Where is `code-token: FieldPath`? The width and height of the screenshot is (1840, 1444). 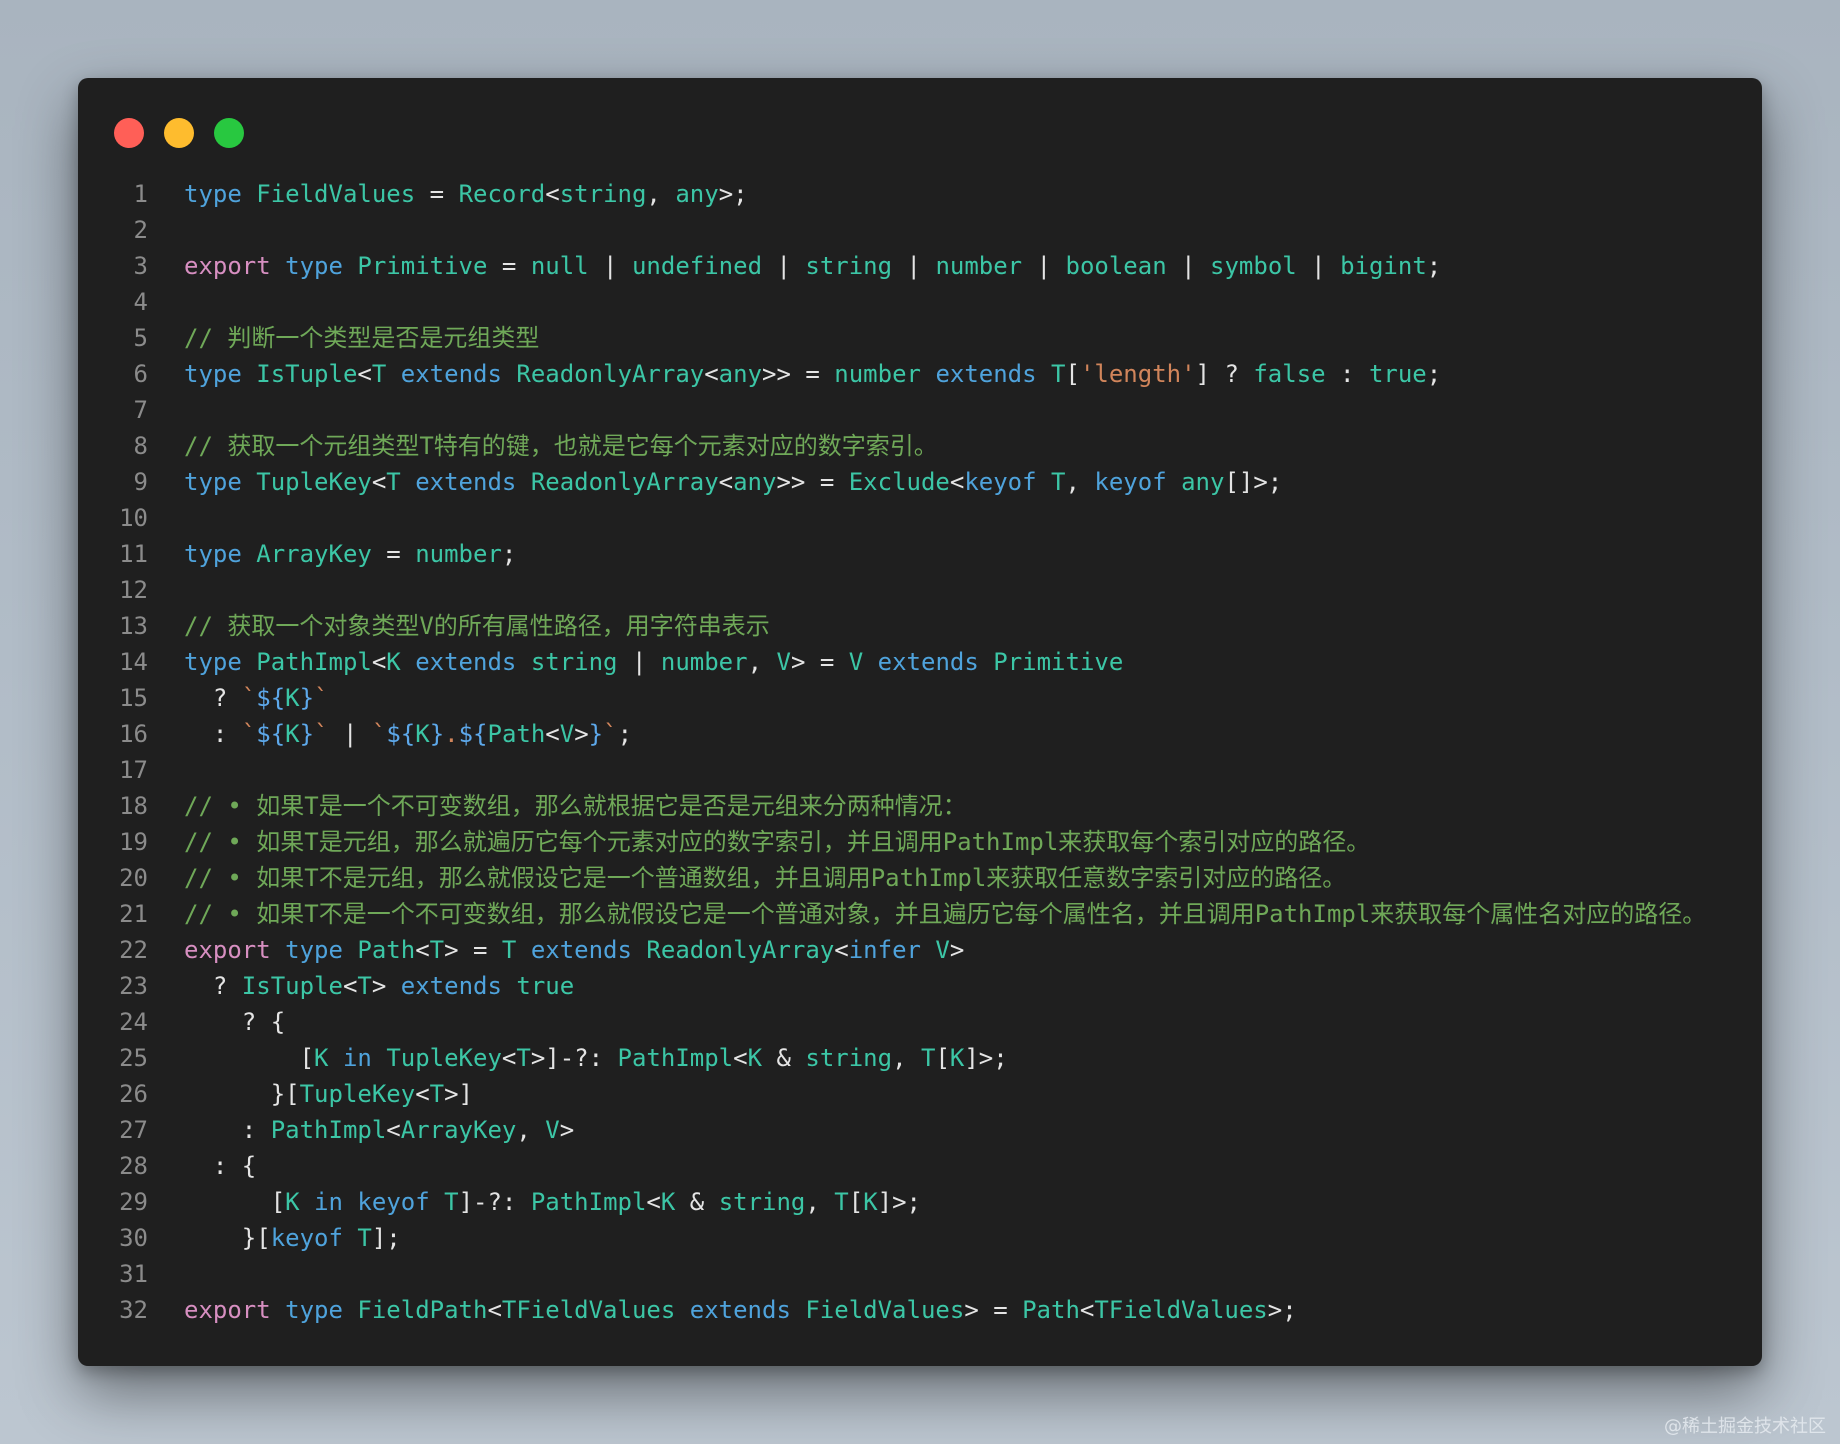 code-token: FieldPath is located at coordinates (422, 1310).